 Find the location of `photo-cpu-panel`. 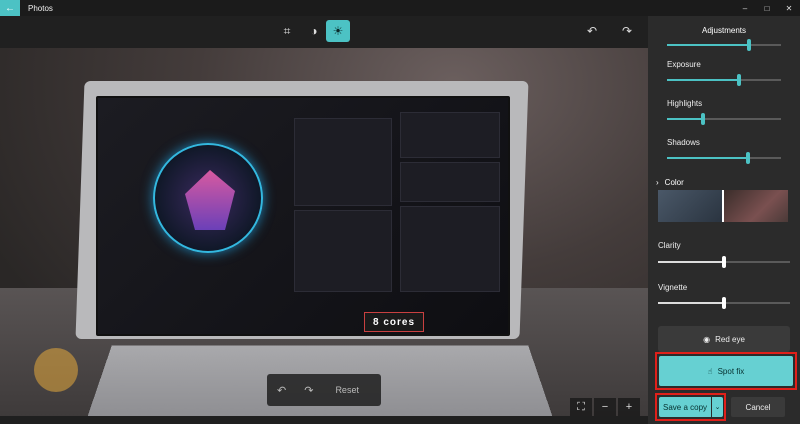

photo-cpu-panel is located at coordinates (343, 162).